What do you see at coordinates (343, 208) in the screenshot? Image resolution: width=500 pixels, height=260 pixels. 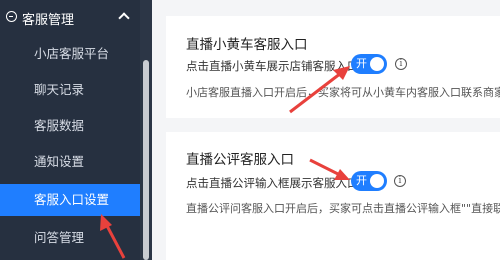 I see `setting-description: 直播公评问客服入口开启后，买家可点击直播公评输入框""直接联系` at bounding box center [343, 208].